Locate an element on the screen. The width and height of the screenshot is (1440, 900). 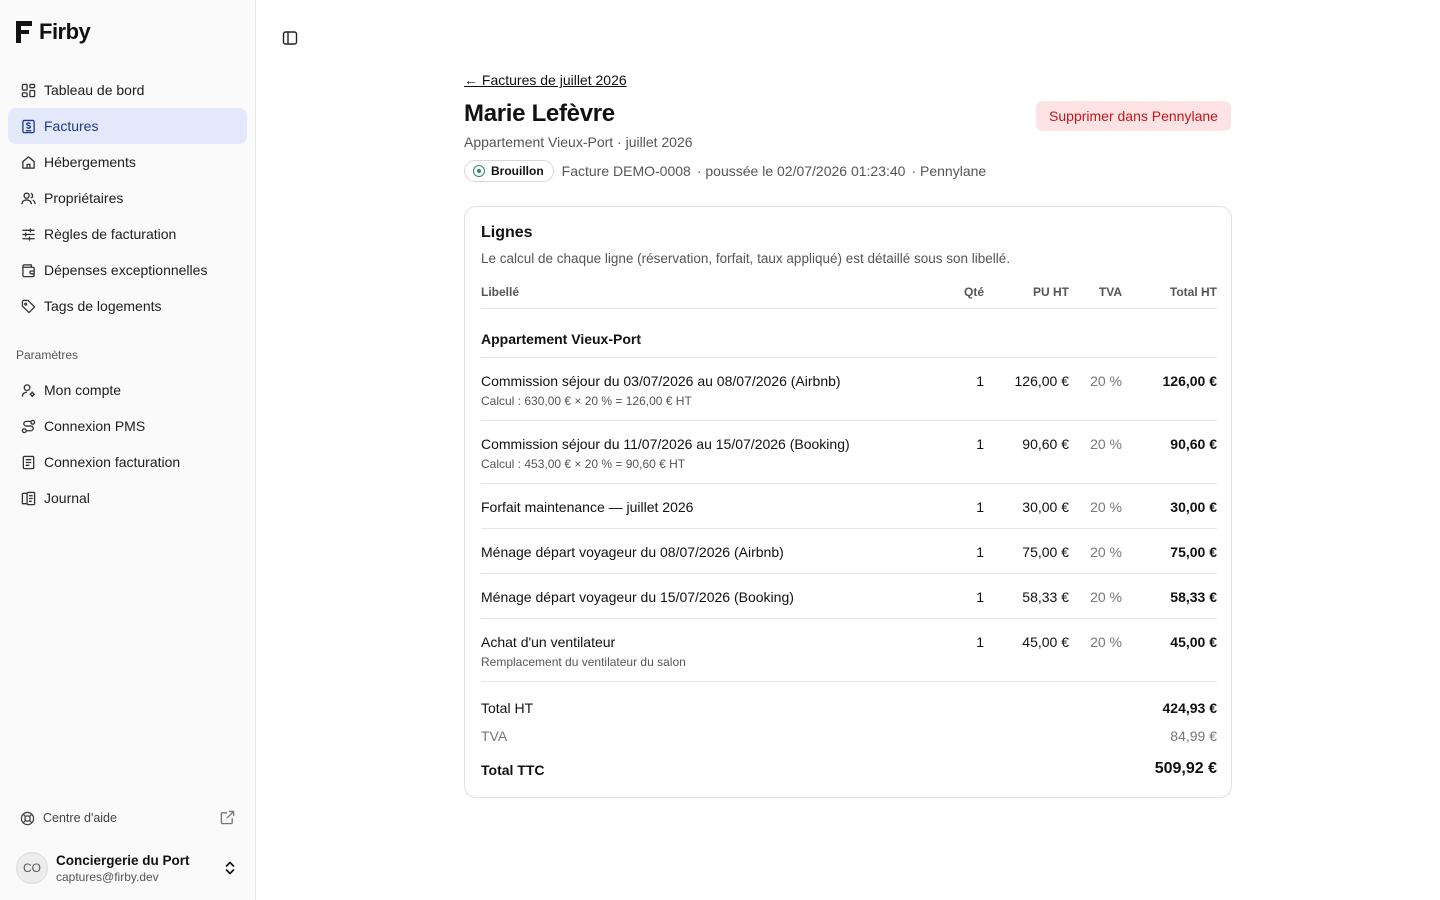
line-unit-price: 58,33 € is located at coordinates (1045, 597).